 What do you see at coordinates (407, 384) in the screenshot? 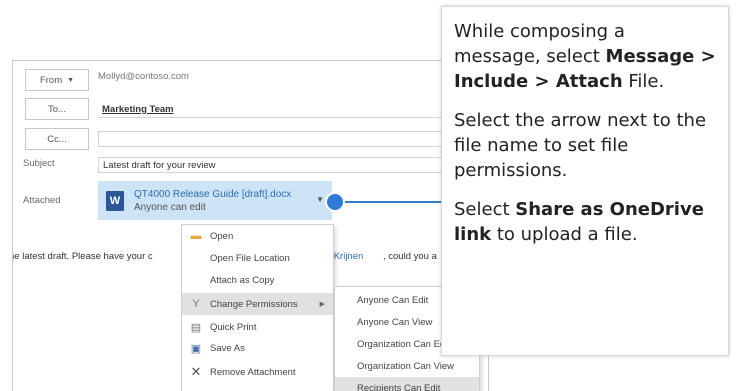
I see `submenu-item-recipients-can-edit: Recipients Can Edit` at bounding box center [407, 384].